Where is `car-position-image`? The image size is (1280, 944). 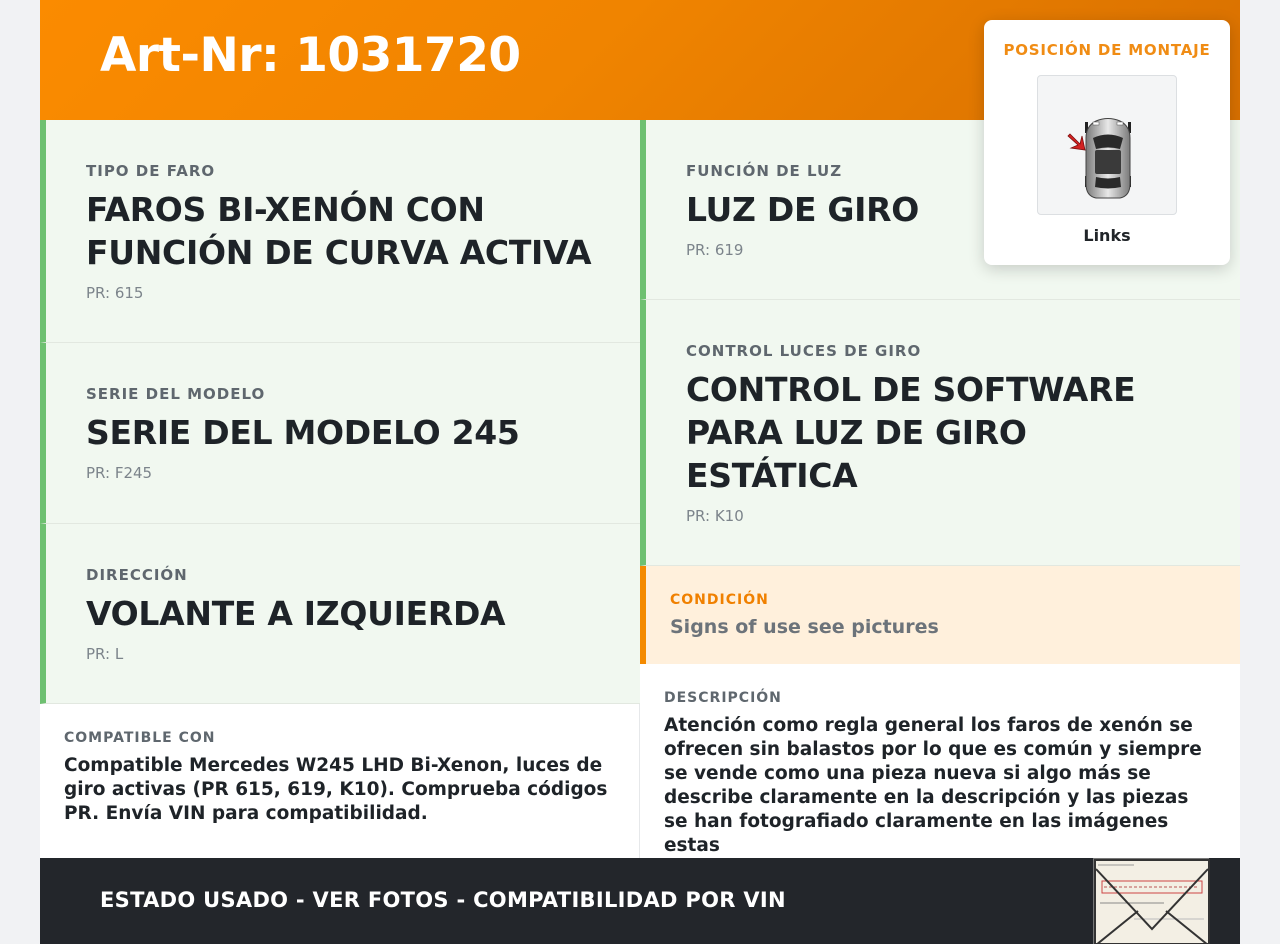 car-position-image is located at coordinates (1107, 145).